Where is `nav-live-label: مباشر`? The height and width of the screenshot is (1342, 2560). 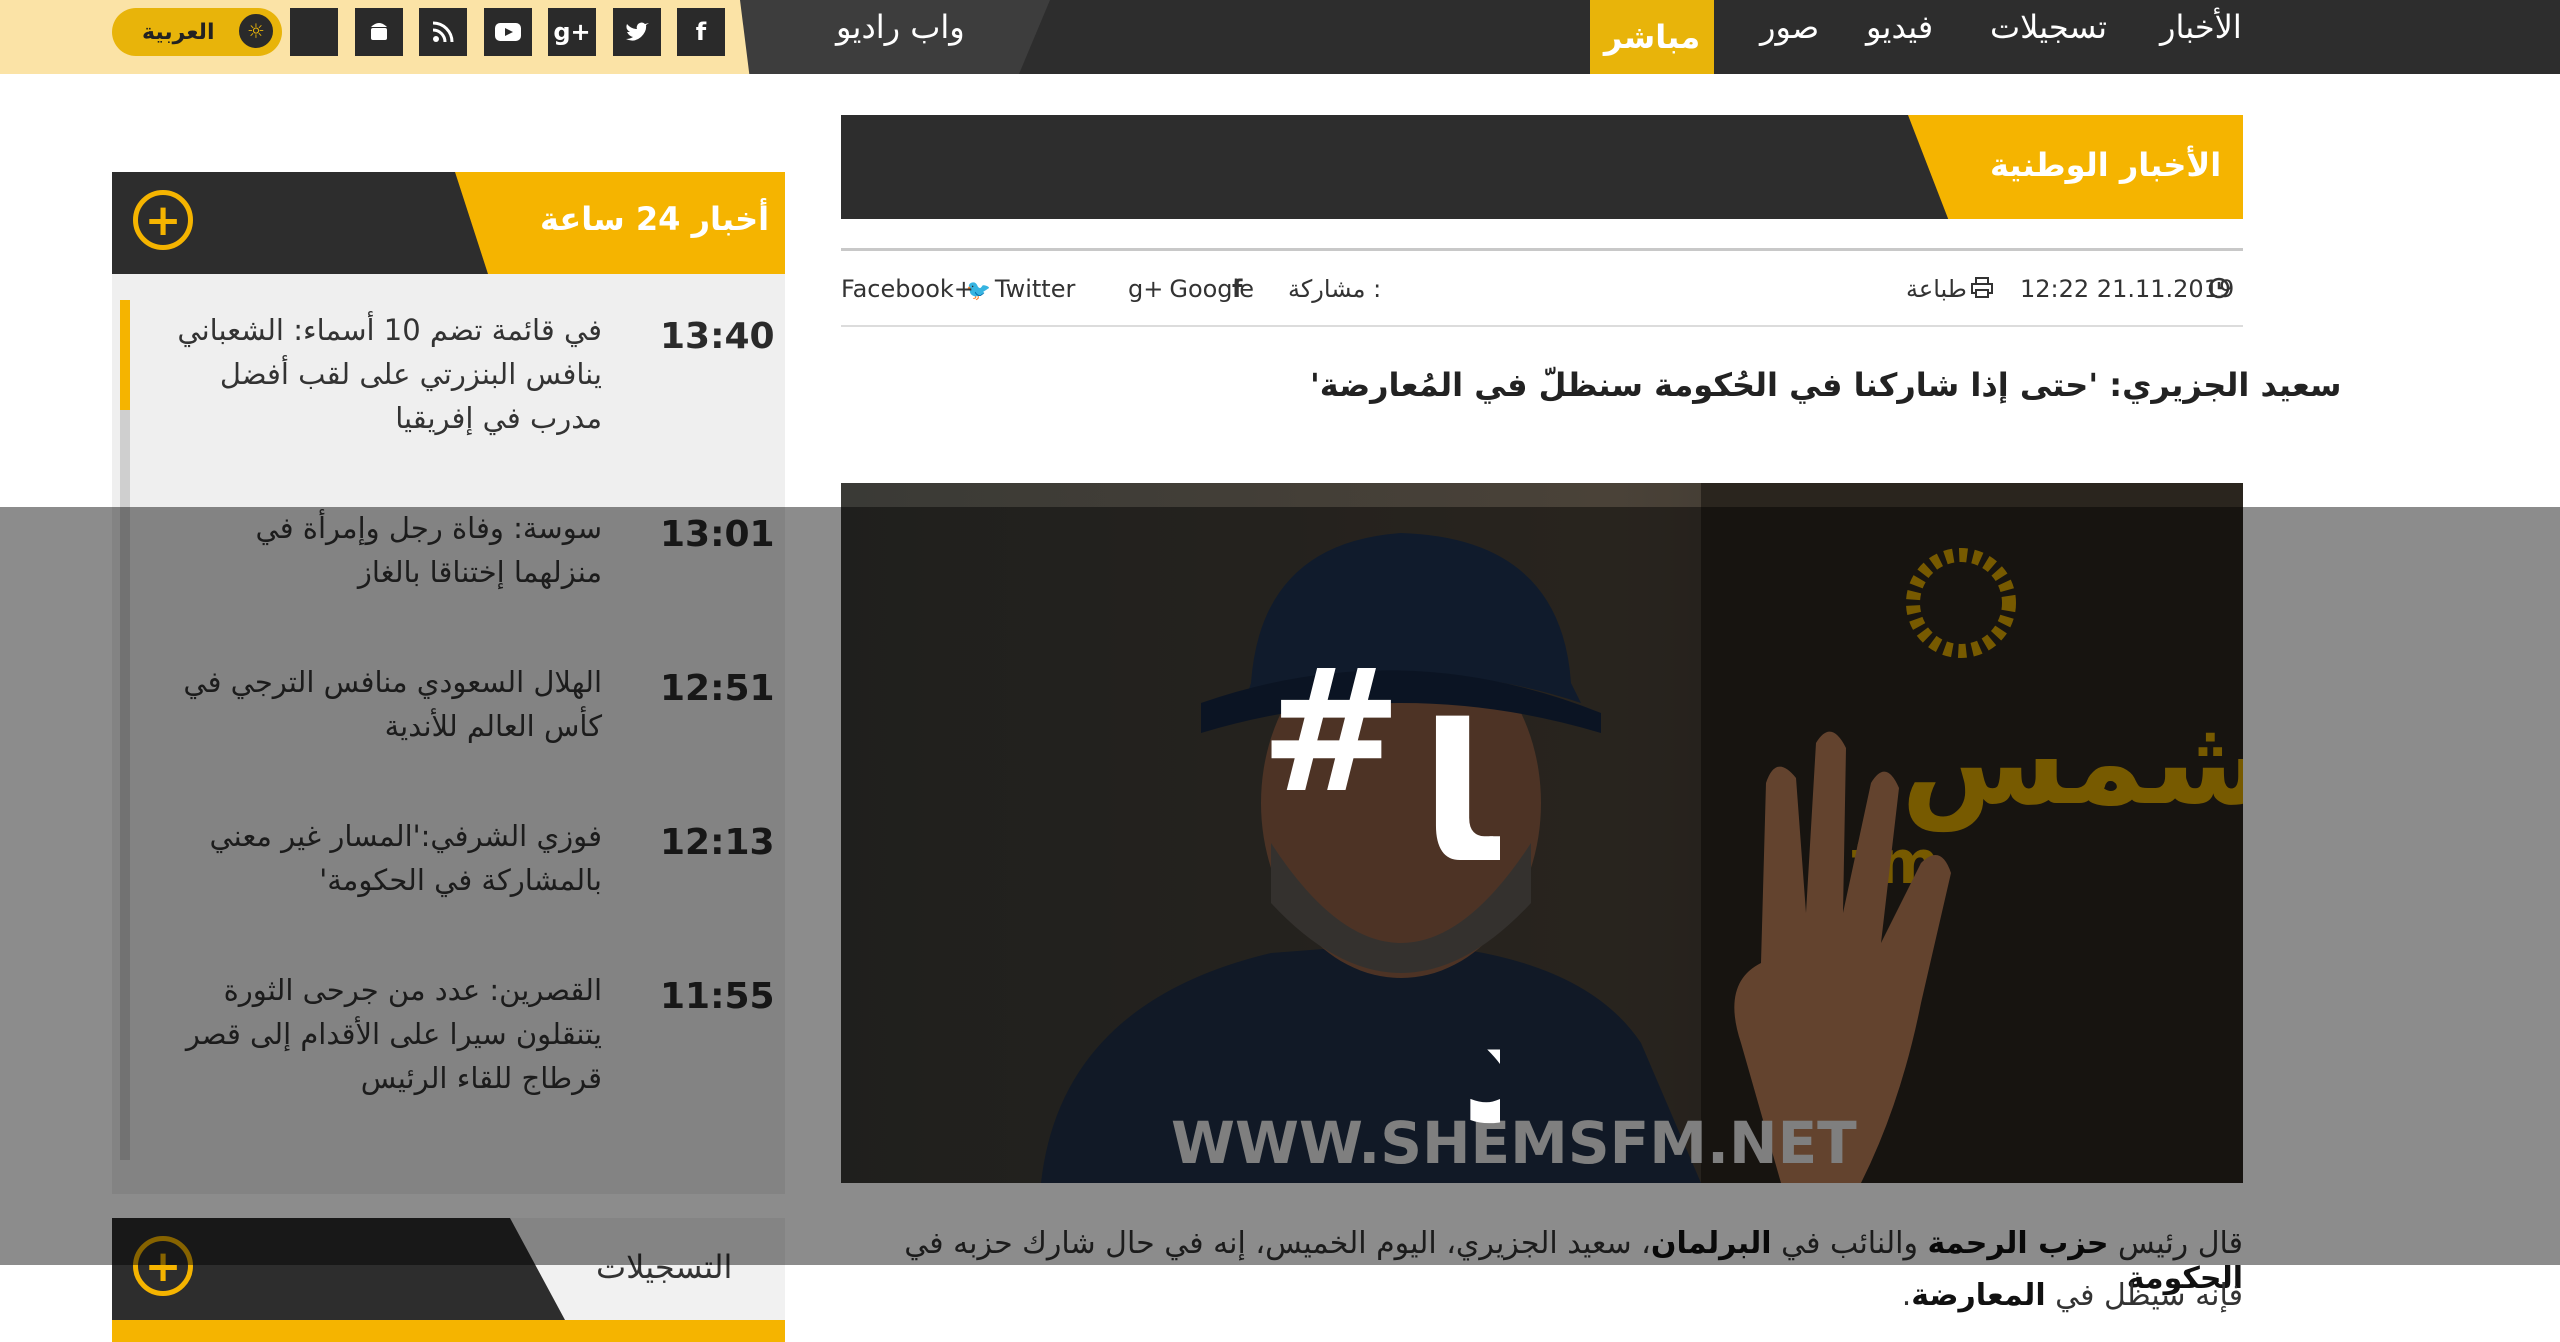 nav-live-label: مباشر is located at coordinates (1652, 37).